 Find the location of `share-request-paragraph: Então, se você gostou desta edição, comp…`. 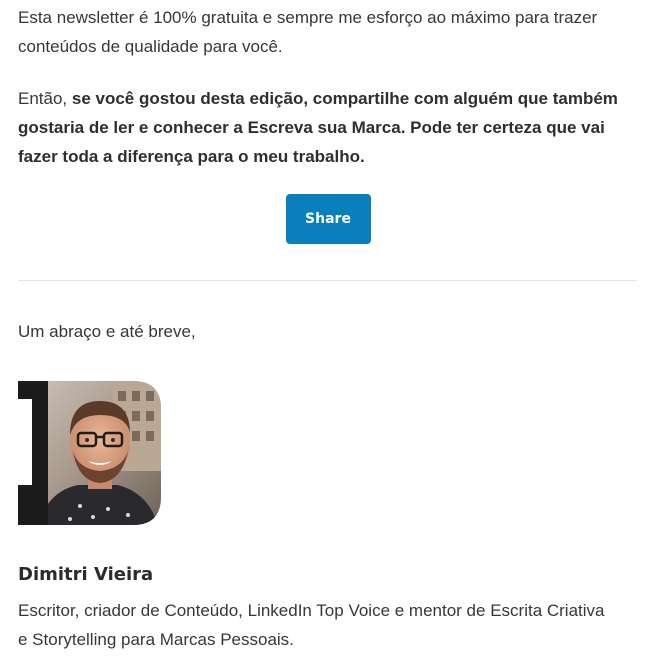

share-request-paragraph: Então, se você gostou desta edição, comp… is located at coordinates (318, 127).